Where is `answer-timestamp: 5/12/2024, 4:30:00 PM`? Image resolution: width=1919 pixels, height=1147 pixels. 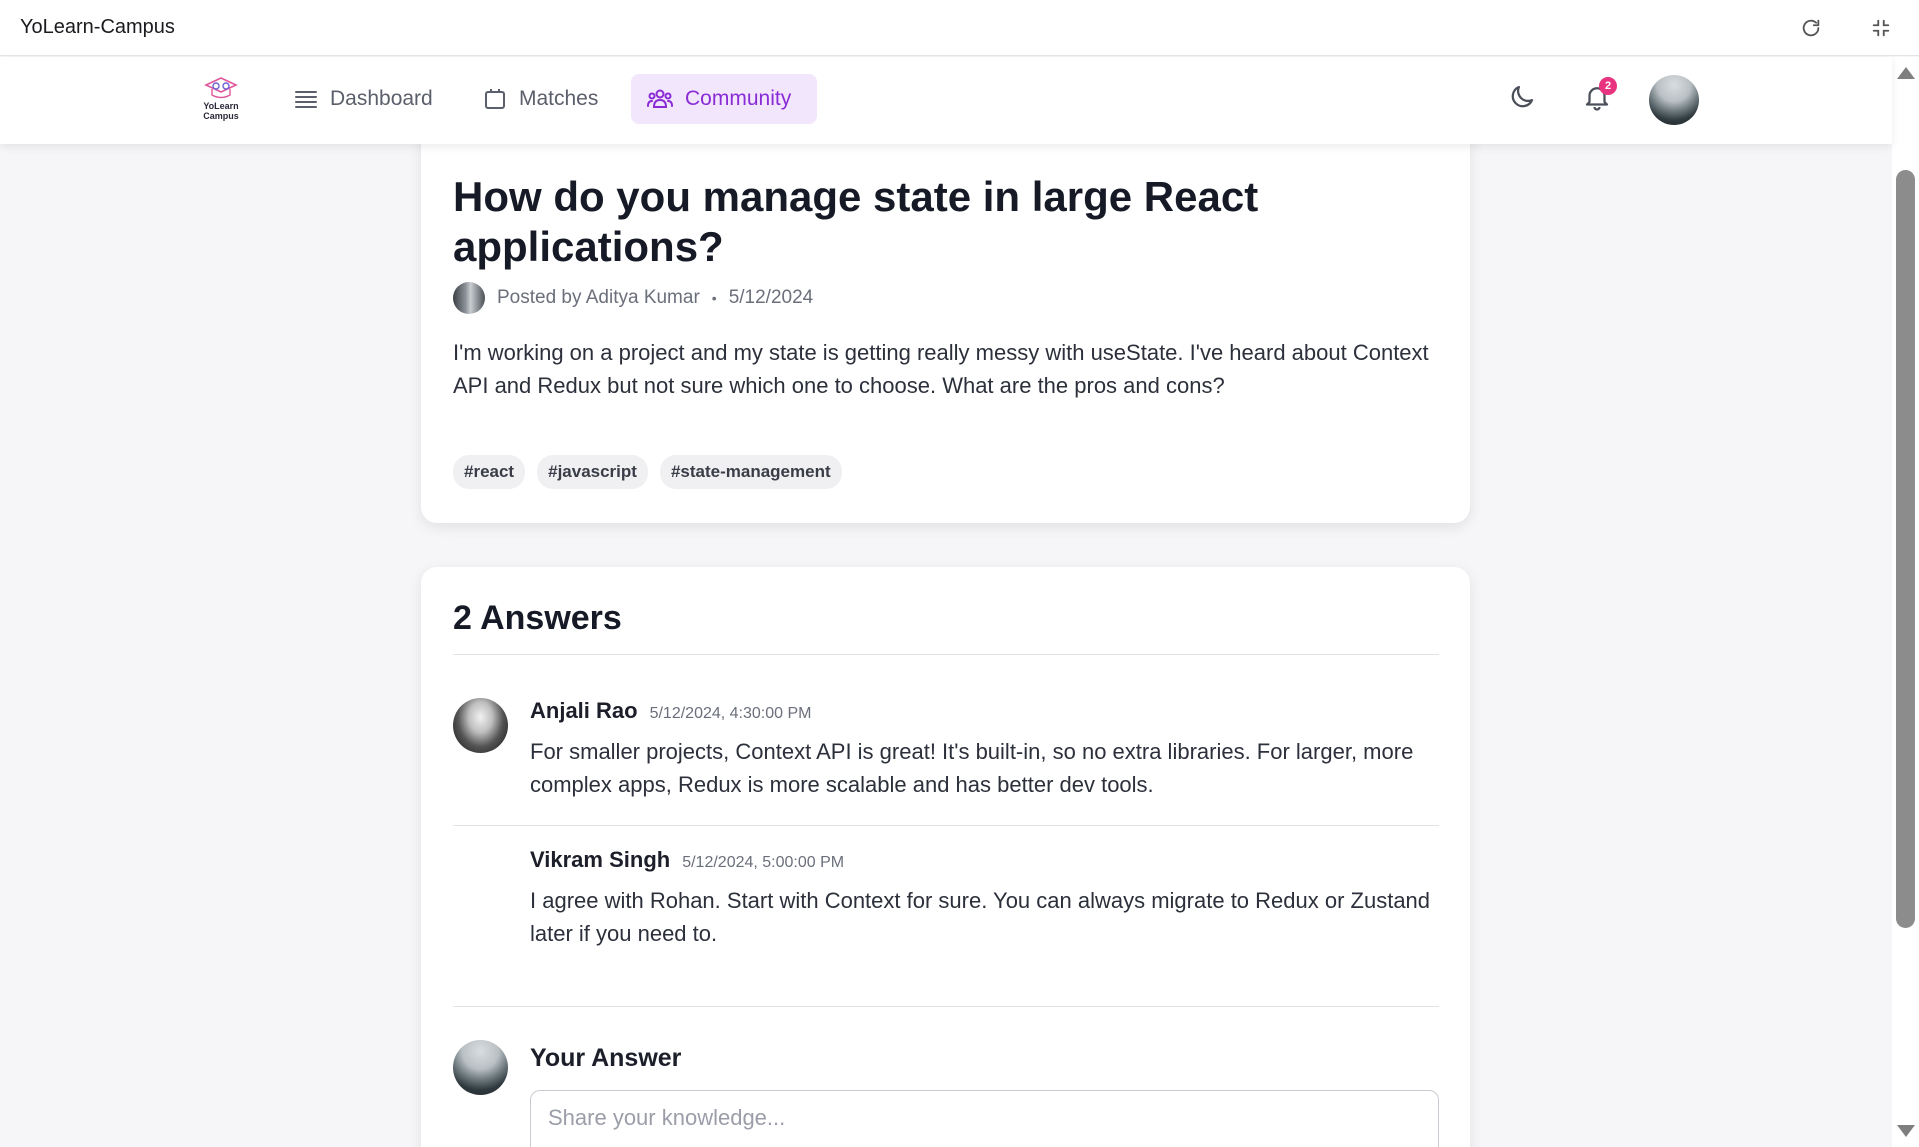 answer-timestamp: 5/12/2024, 4:30:00 PM is located at coordinates (730, 713).